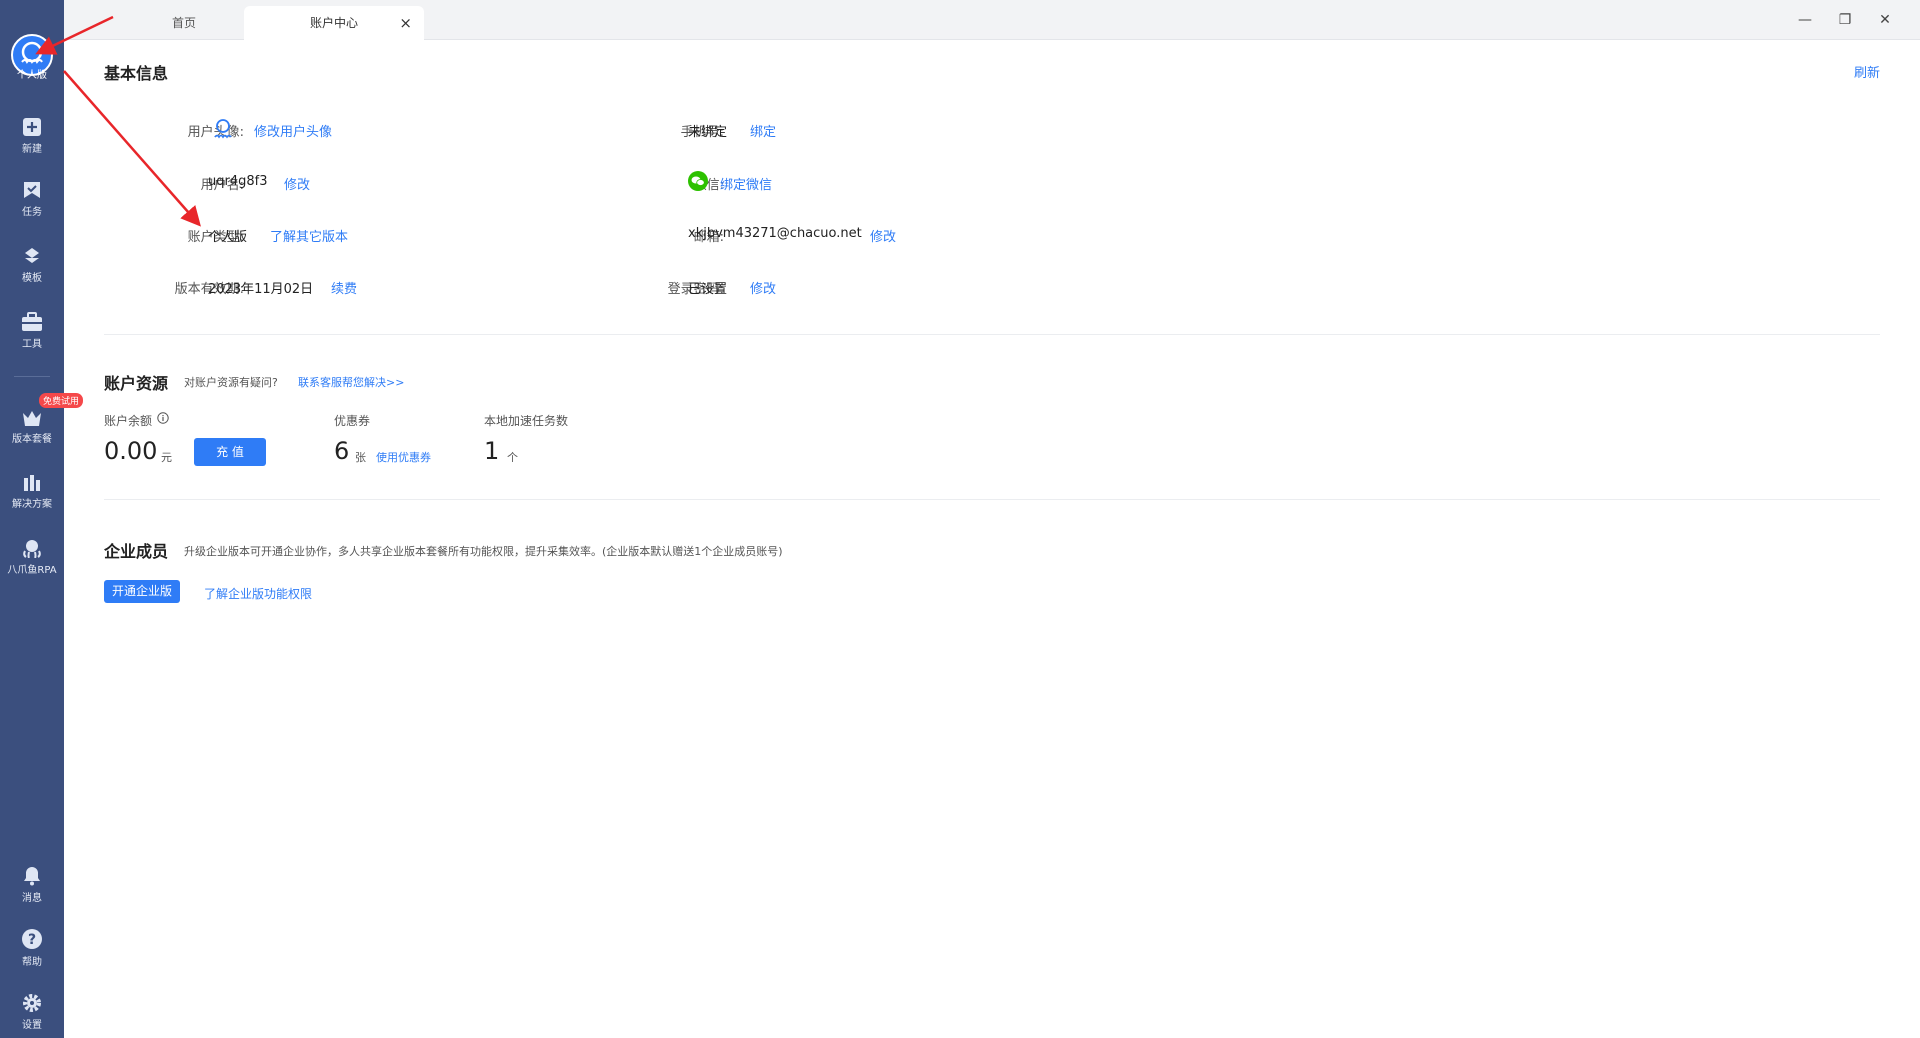  Describe the element at coordinates (32, 570) in the screenshot. I see `sidebar-item-label: 八爪鱼RPA` at that location.